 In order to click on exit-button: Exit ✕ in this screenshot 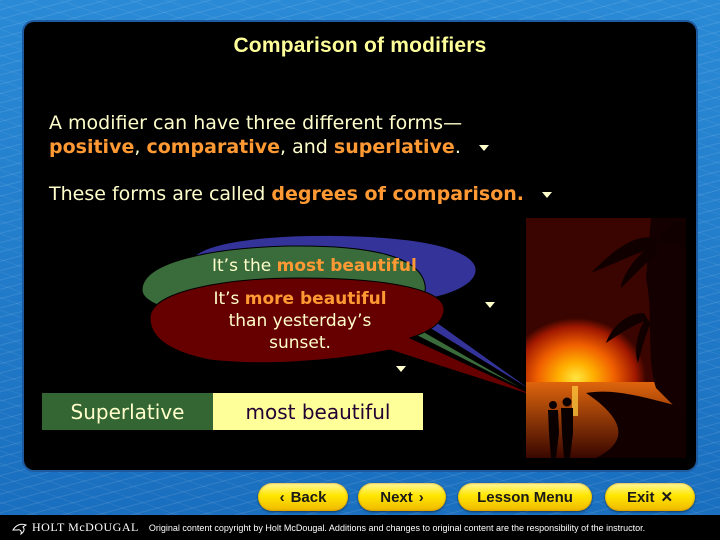, I will do `click(650, 497)`.